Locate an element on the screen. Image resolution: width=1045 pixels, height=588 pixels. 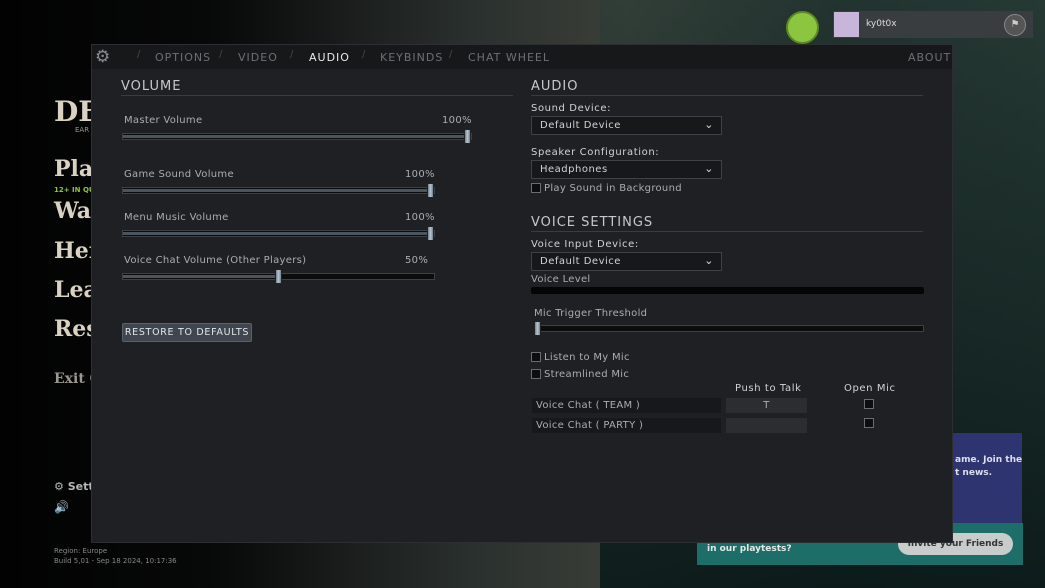
speaker-icon: 🔊 is located at coordinates (61, 507).